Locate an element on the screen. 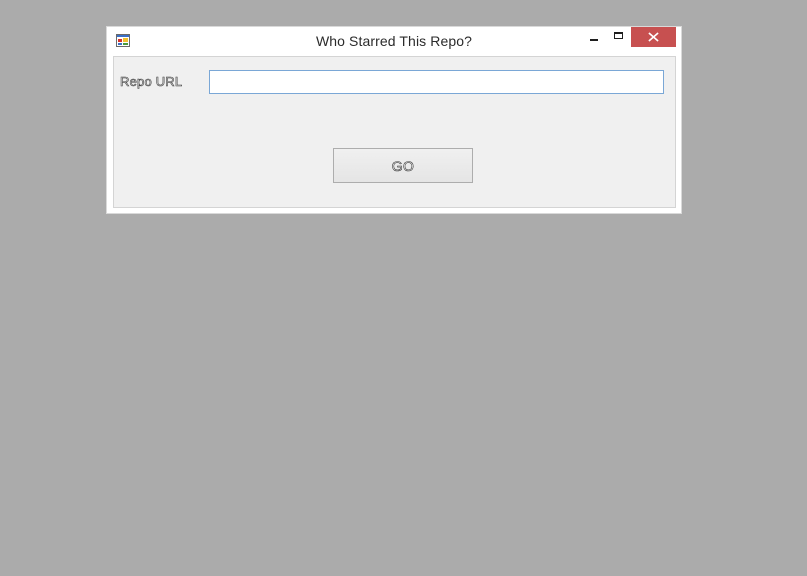 The image size is (807, 576). close-button is located at coordinates (653, 37).